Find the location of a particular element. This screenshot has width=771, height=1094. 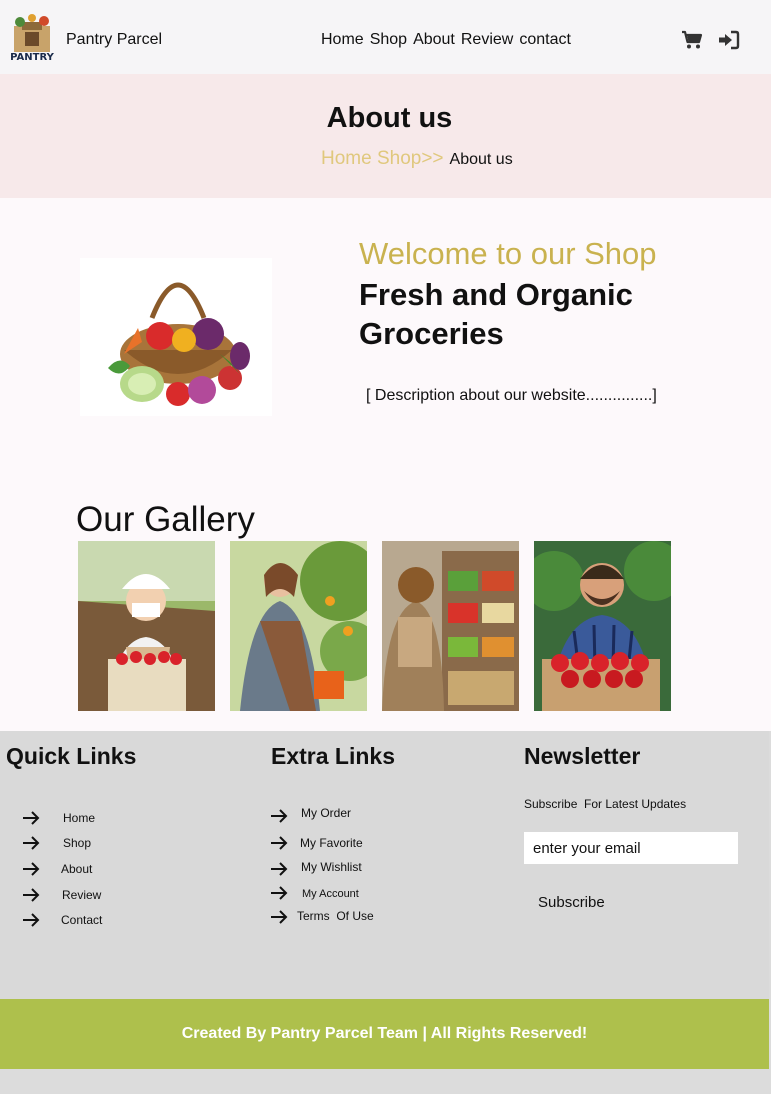

quick-link-shop: Shop is located at coordinates (62, 843).